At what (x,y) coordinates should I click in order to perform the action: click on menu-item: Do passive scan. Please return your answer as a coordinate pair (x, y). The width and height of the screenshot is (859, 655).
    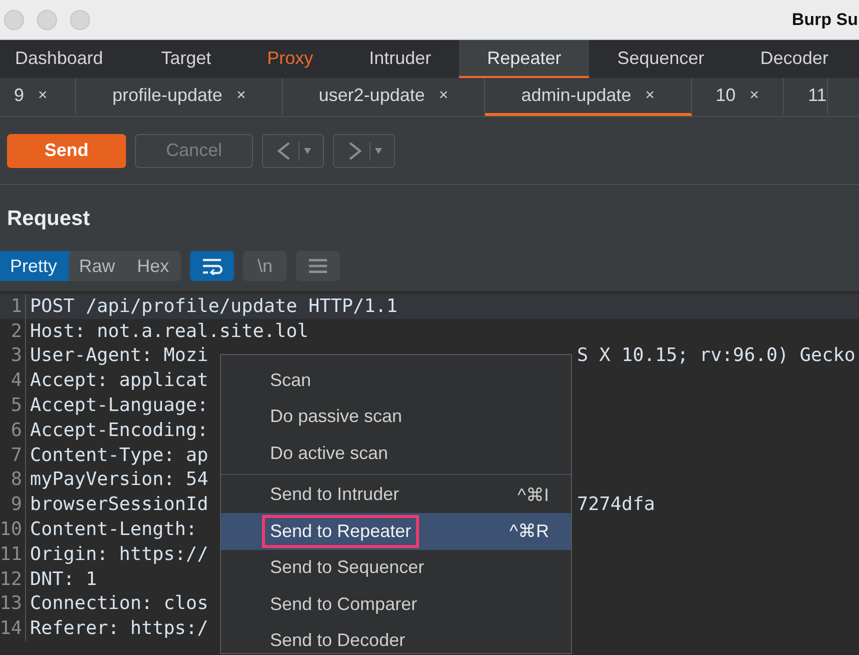
    Looking at the image, I should click on (396, 416).